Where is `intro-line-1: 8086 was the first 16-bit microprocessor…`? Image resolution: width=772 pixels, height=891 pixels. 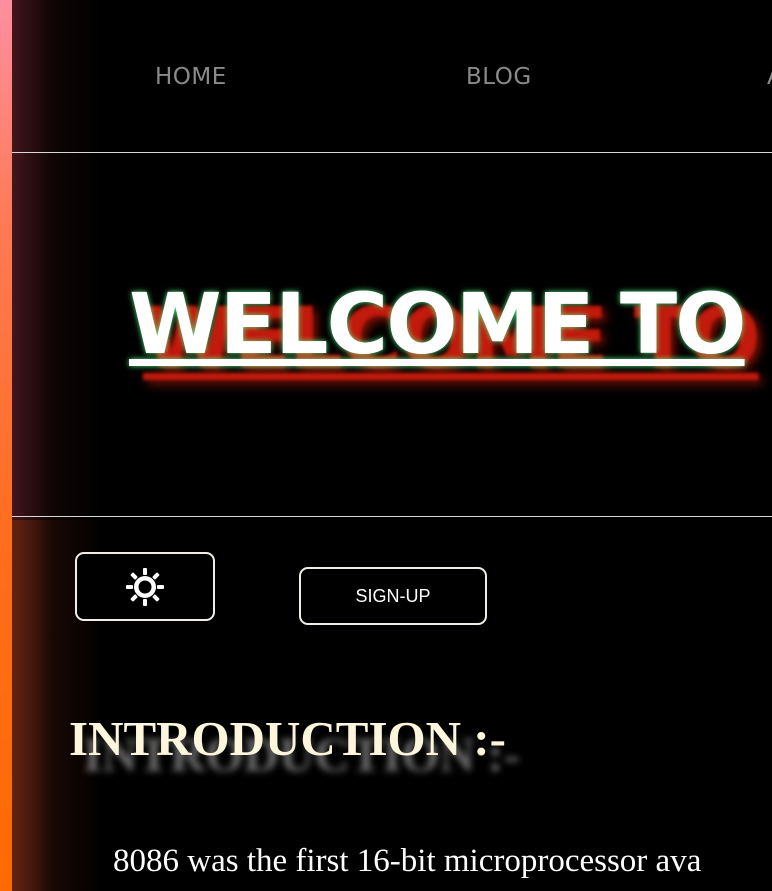
intro-line-1: 8086 was the first 16-bit microprocessor… is located at coordinates (407, 861).